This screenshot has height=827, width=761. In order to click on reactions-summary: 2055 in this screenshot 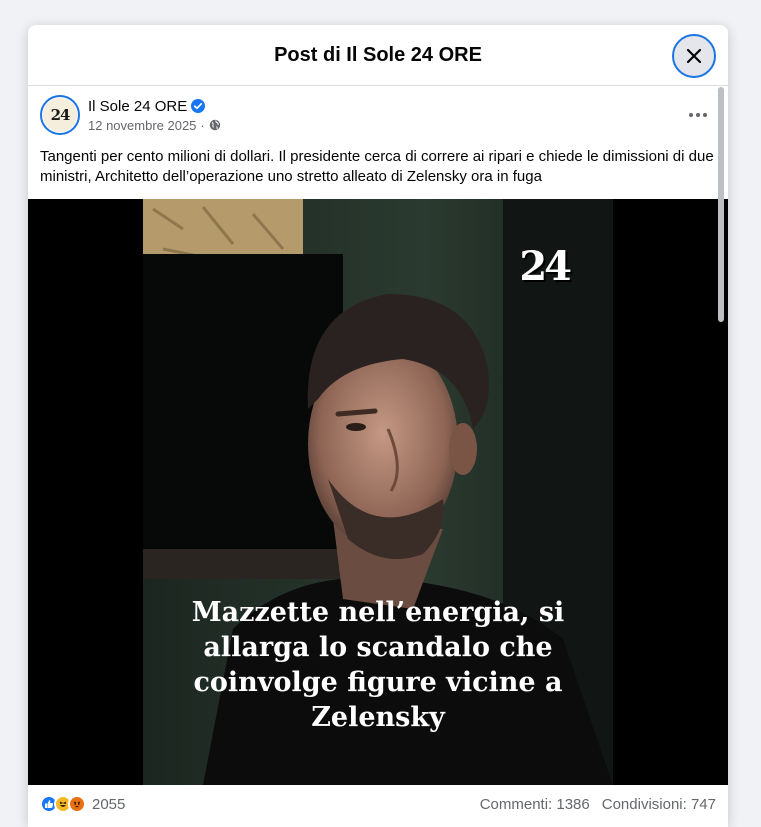, I will do `click(82, 804)`.